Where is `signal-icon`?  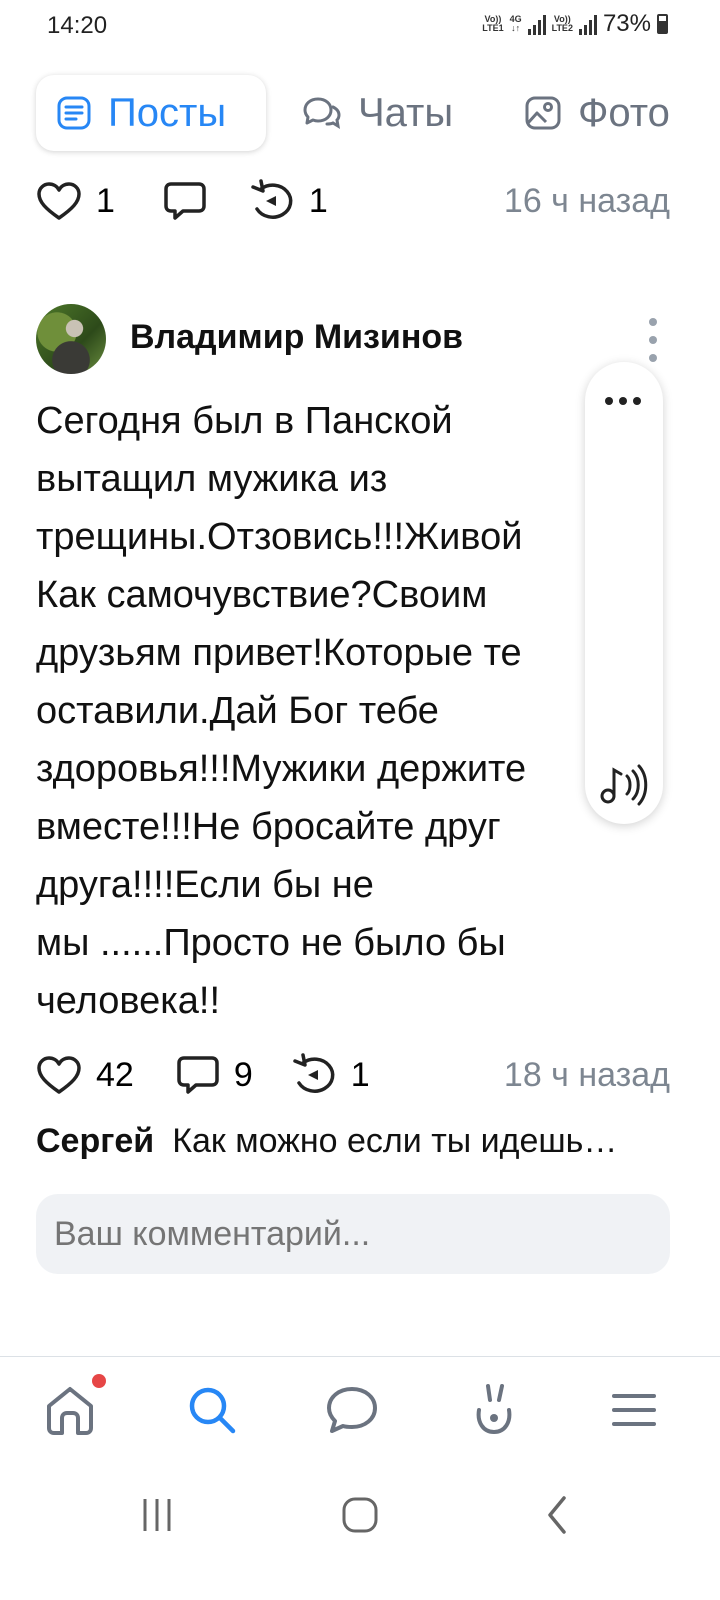
signal-icon is located at coordinates (536, 24).